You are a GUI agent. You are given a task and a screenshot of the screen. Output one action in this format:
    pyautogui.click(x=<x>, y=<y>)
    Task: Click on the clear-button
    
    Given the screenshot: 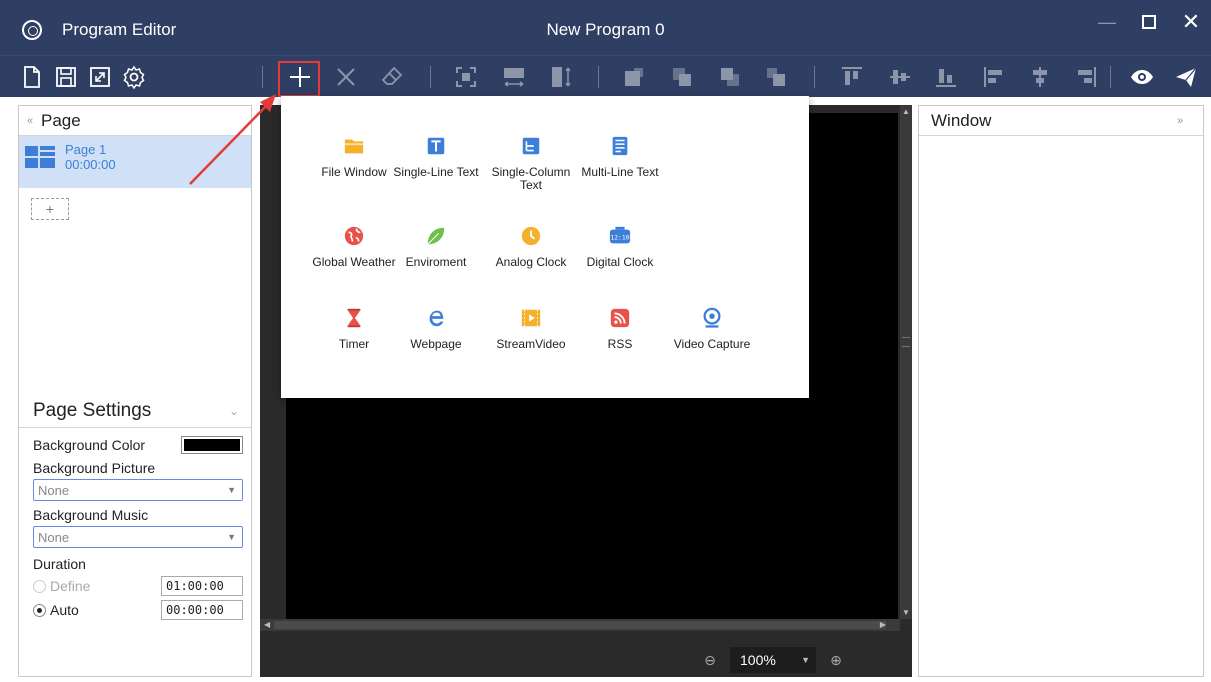 What is the action you would take?
    pyautogui.click(x=392, y=77)
    